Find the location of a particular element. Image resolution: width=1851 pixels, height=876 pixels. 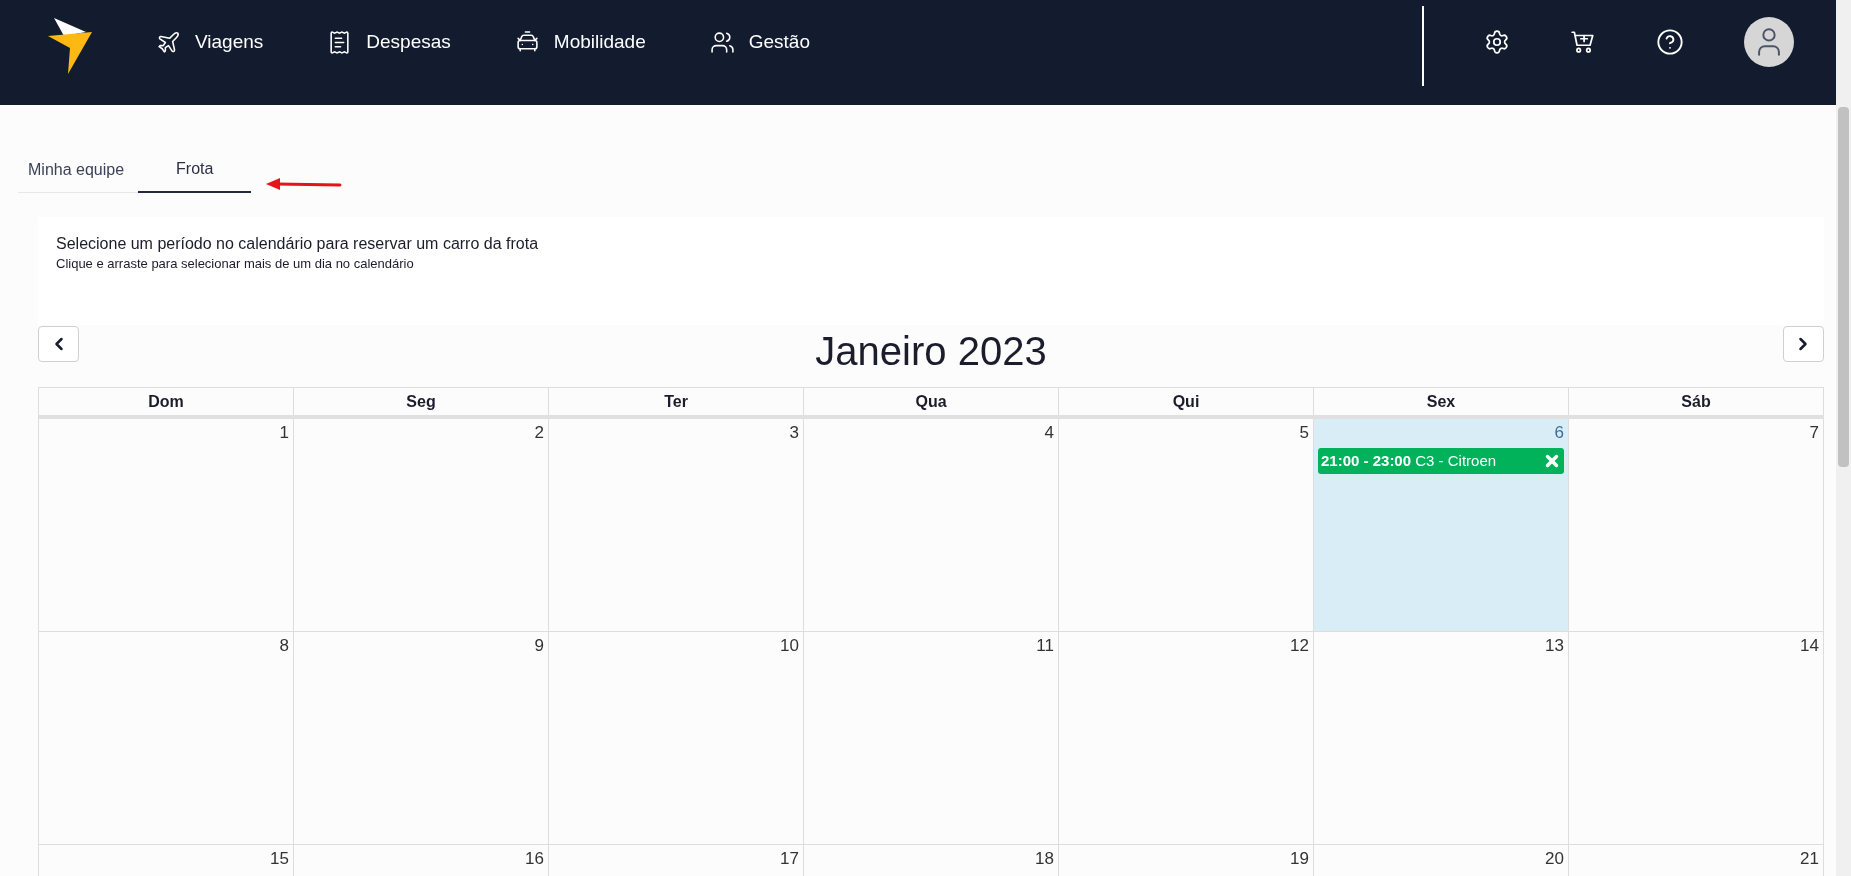

day-cell: 2 is located at coordinates (421, 525).